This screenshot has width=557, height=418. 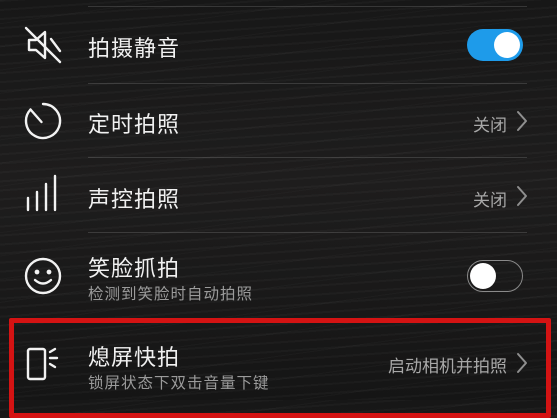 I want to click on timer-icon, so click(x=43, y=121).